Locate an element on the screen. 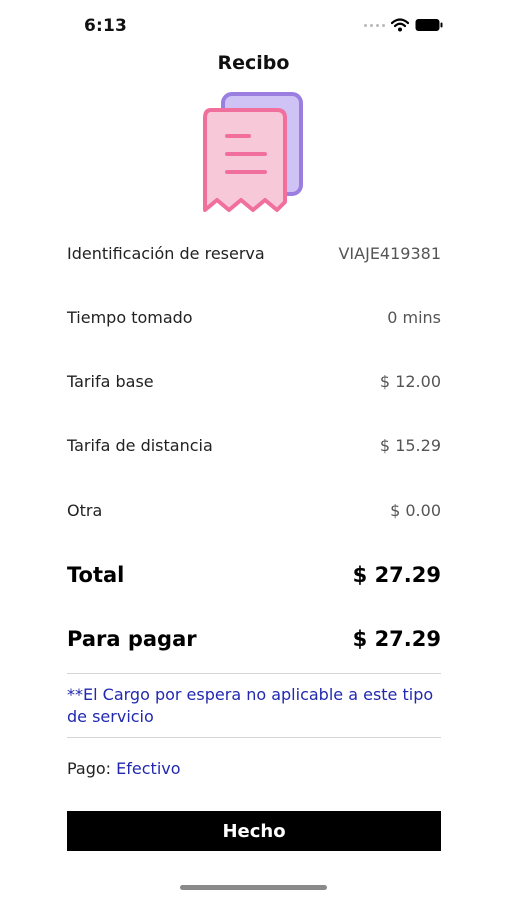 This screenshot has width=507, height=900. distance-fare-row: Tarifa de distancia $ 15.29 is located at coordinates (254, 445).